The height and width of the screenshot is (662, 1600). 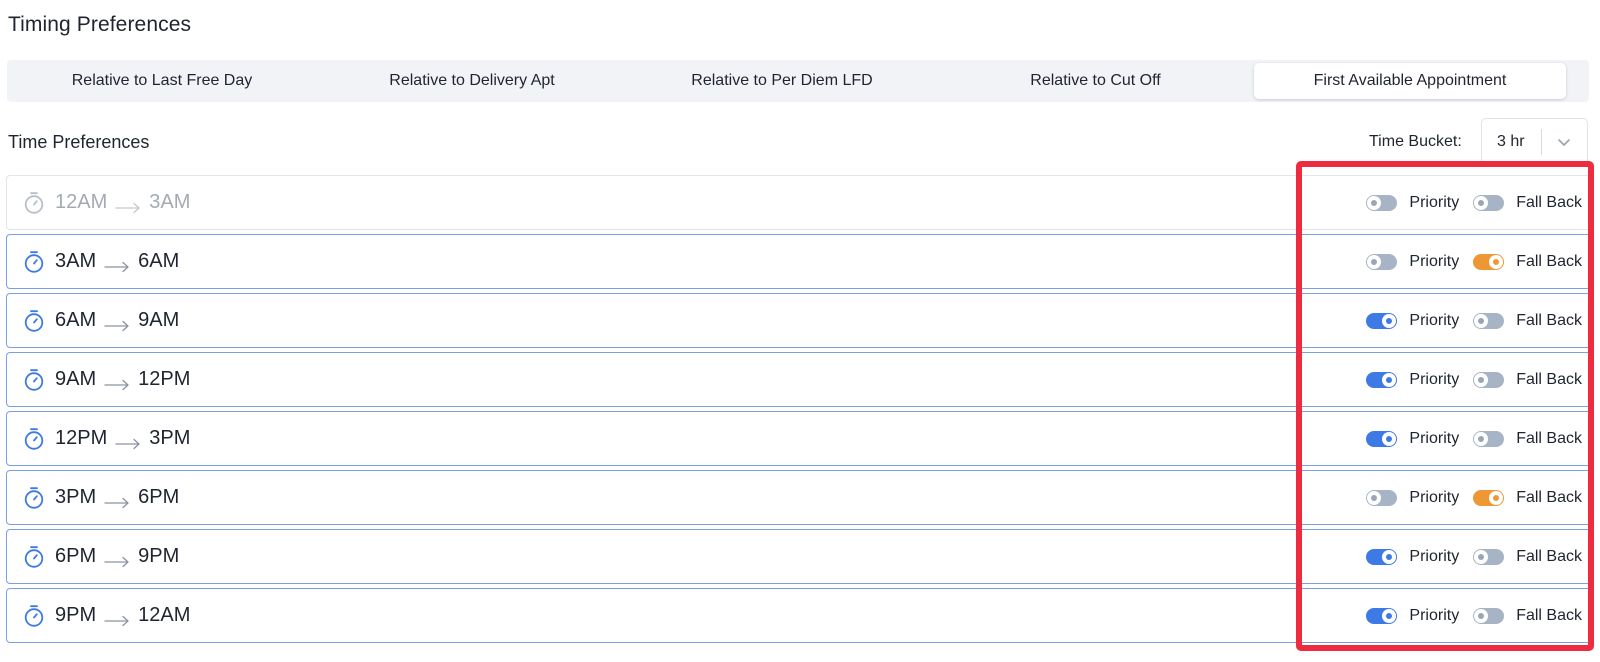 I want to click on time-slot-row: 9PM 12AM Priority Fall Back, so click(x=798, y=615).